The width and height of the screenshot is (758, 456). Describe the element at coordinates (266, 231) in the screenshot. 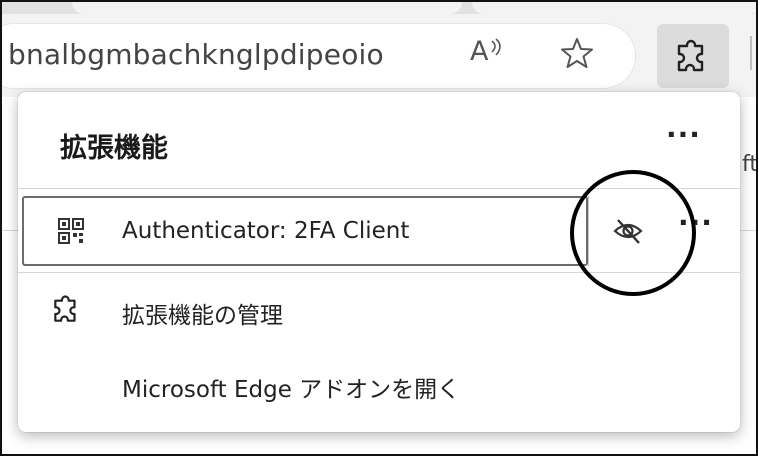

I see `extension-name: Authenticator: 2FA Client` at that location.